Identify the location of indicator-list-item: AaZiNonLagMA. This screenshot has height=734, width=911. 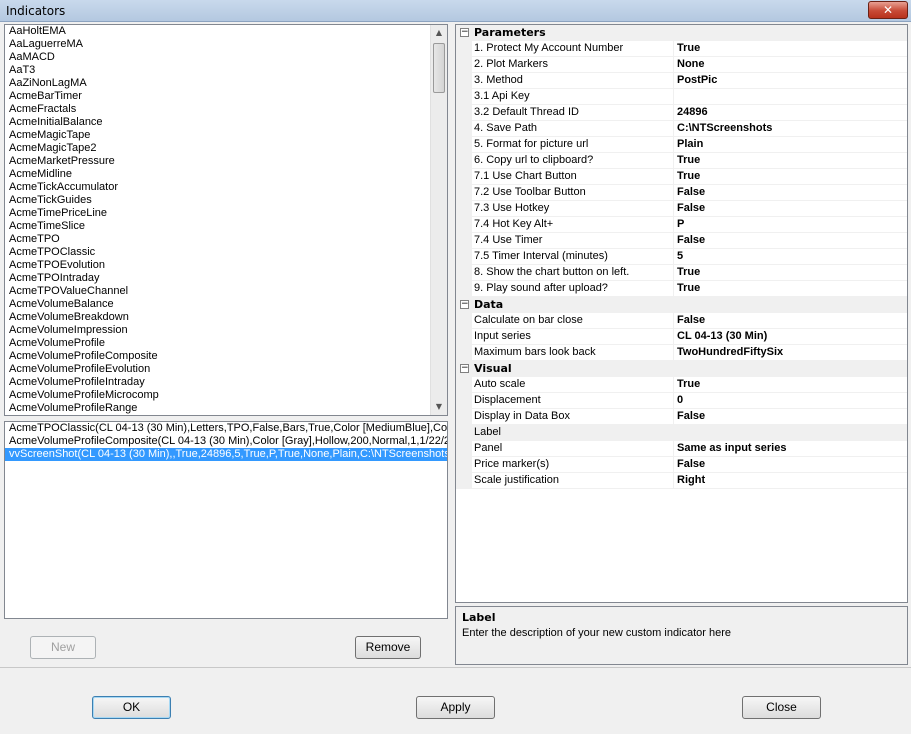
(218, 83).